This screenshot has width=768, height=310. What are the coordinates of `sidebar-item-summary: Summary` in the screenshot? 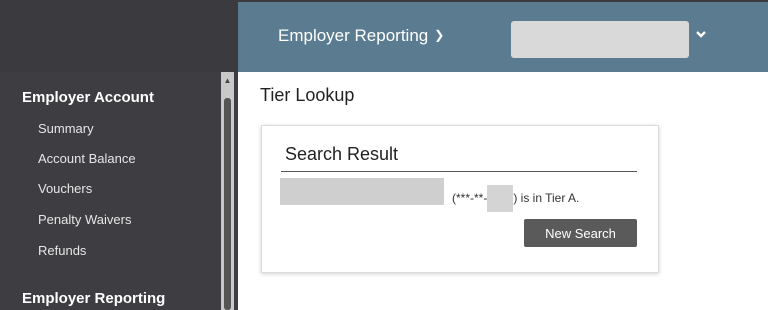 It's located at (66, 128).